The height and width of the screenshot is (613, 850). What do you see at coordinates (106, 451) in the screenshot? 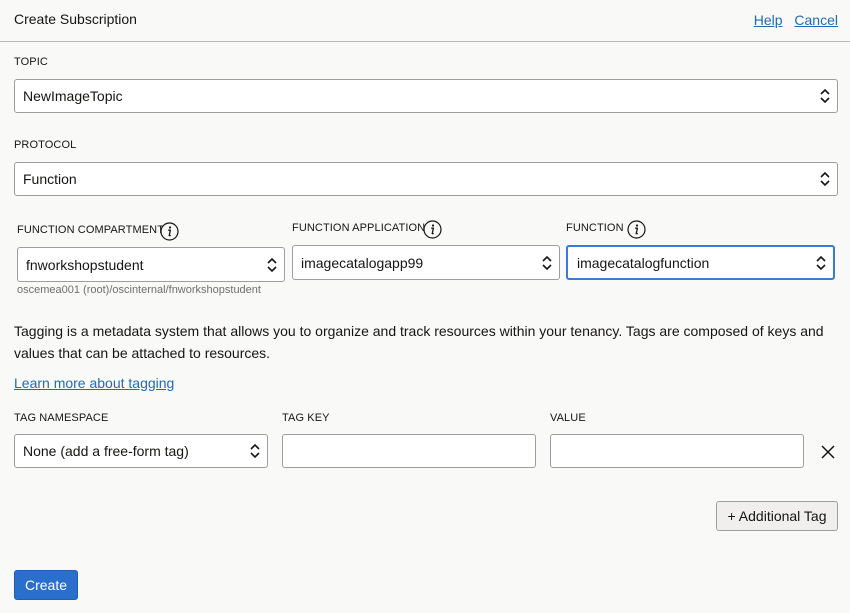
I see `tag-namespace-value: None (add a free-form tag)` at bounding box center [106, 451].